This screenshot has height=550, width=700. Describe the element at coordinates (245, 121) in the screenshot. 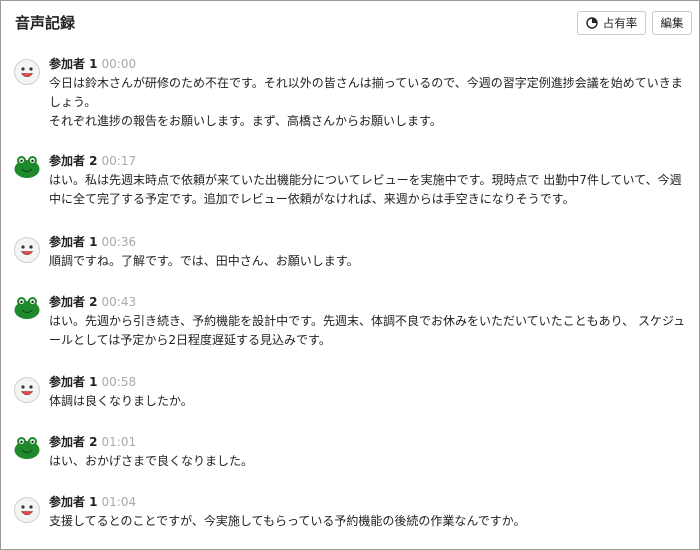

I see `utterance-line: それぞれ進捗の報告をお願いします。まず、高橋さんからお願いします。` at that location.